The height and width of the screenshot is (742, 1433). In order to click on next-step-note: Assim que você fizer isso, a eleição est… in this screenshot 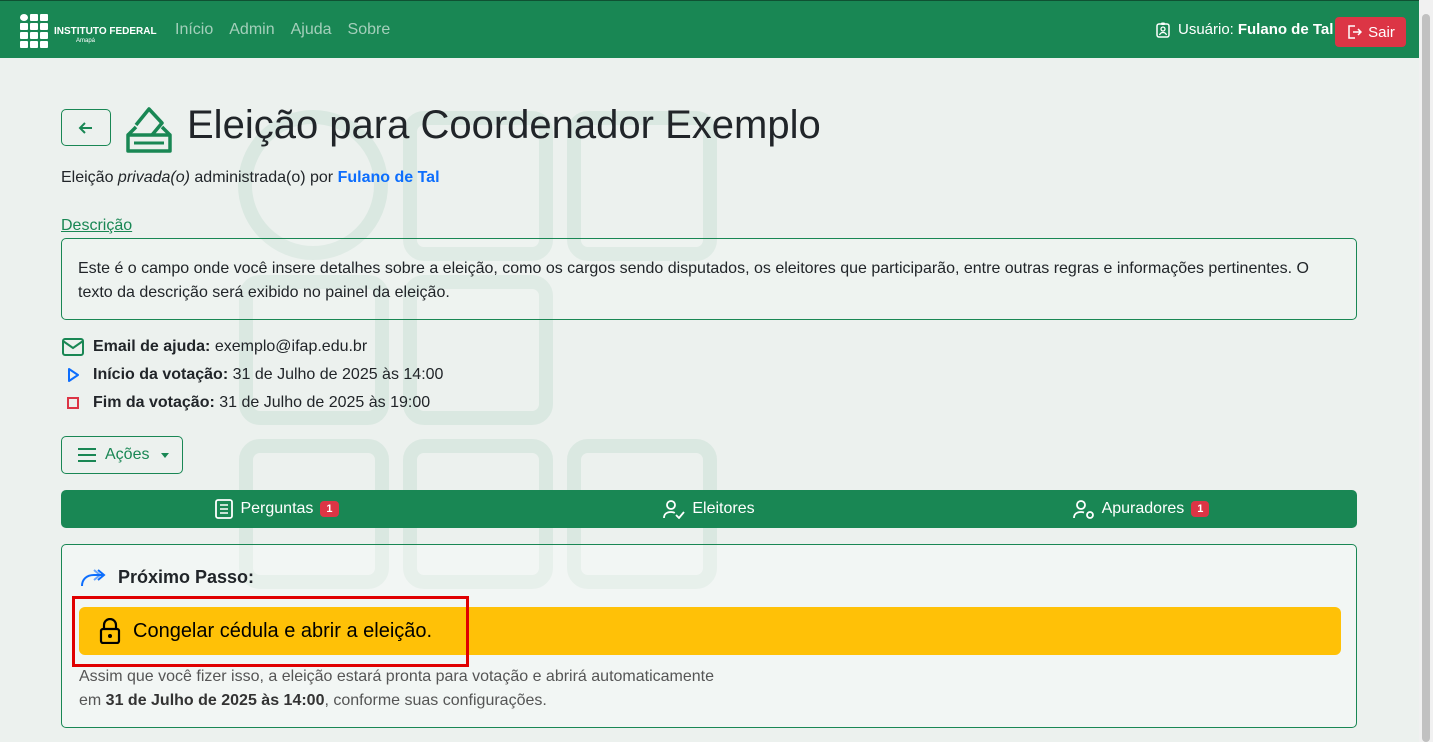, I will do `click(396, 689)`.